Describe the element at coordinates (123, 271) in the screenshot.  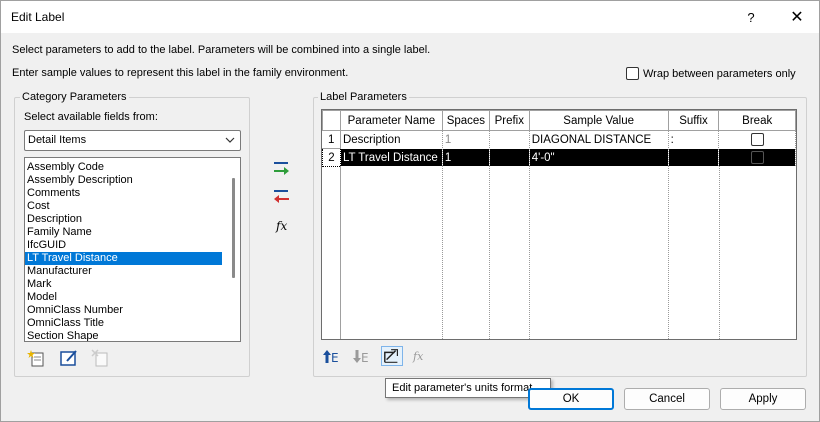
I see `list-item: Manufacturer` at that location.